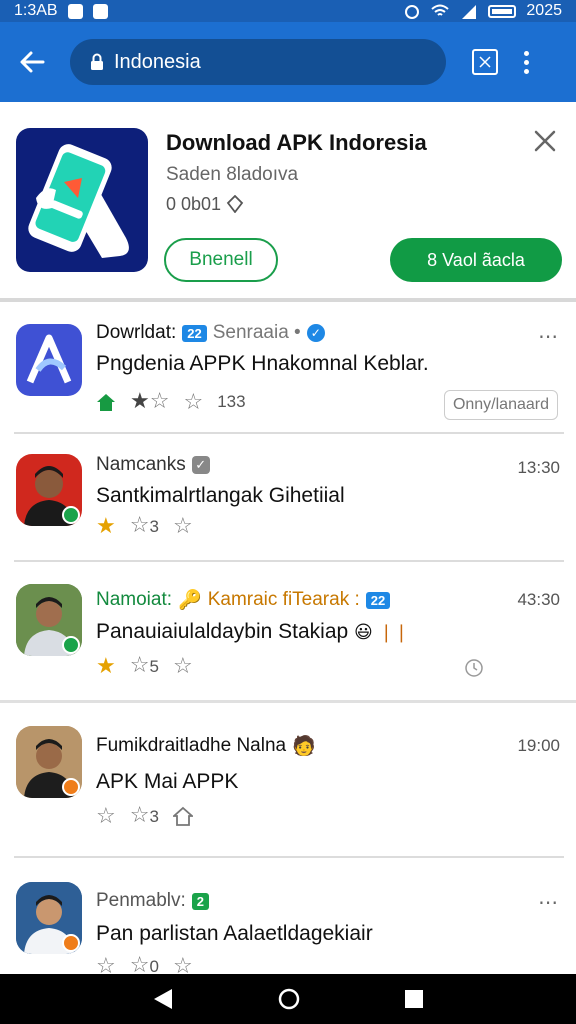 The image size is (576, 1024). I want to click on verified-badge-icon: ✓, so click(315, 333).